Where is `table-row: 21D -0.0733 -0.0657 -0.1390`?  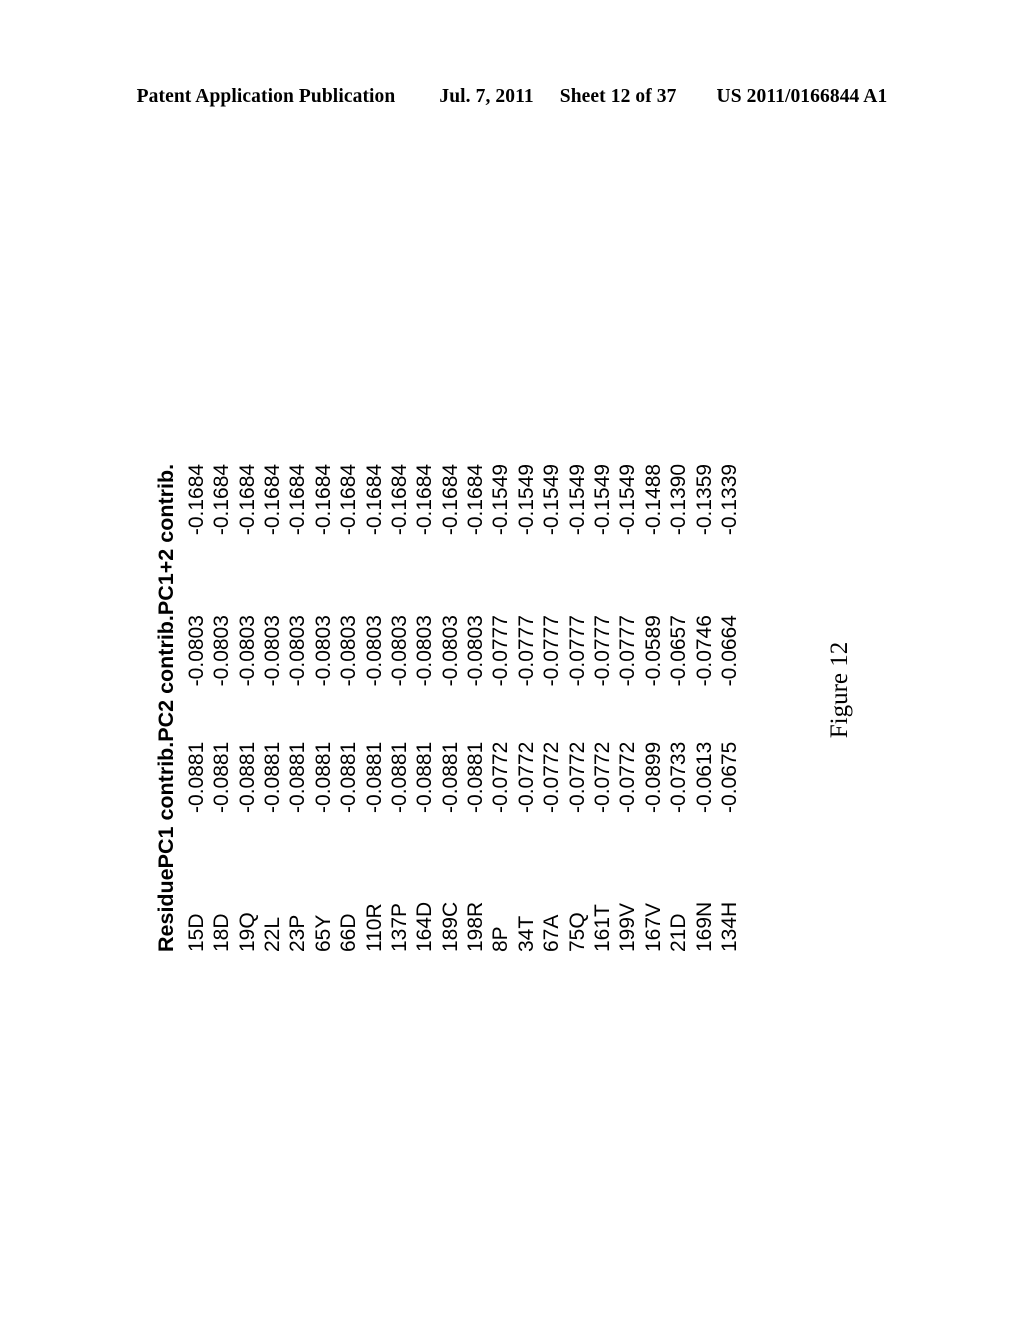 table-row: 21D -0.0733 -0.0657 -0.1390 is located at coordinates (677, 707).